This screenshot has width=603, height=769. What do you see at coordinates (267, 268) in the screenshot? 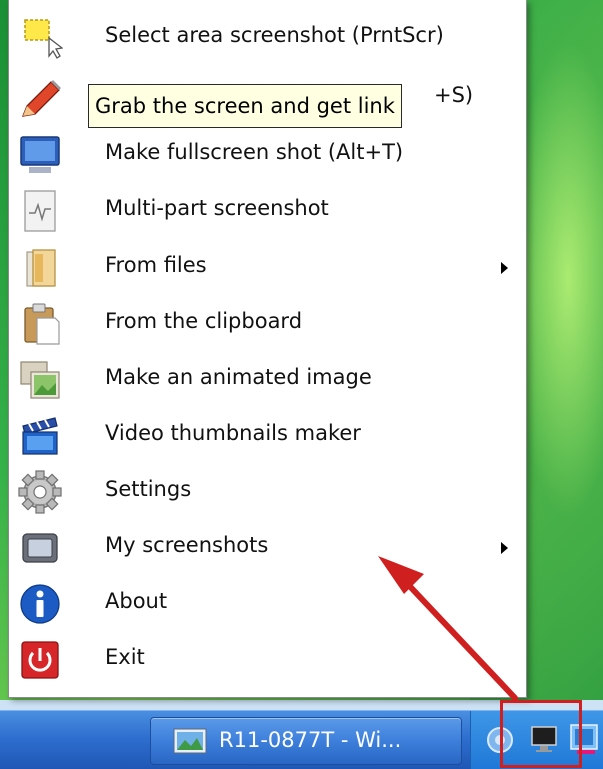
I see `menu-item-from-files: From files` at bounding box center [267, 268].